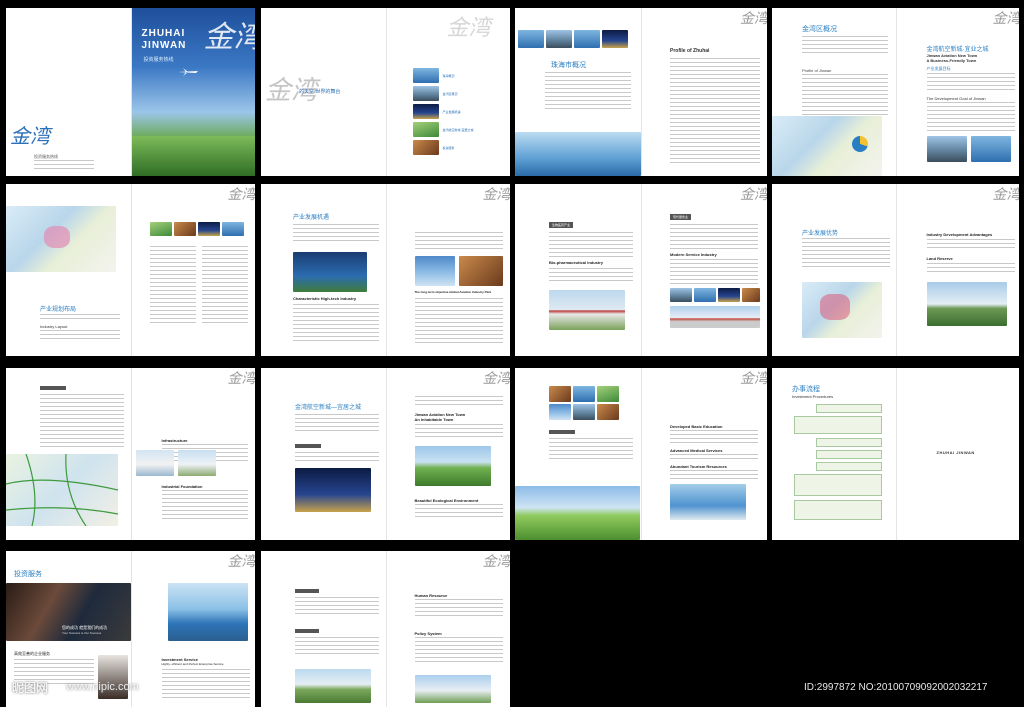 This screenshot has height=707, width=1024. Describe the element at coordinates (330, 272) in the screenshot. I see `opp-conference-photo` at that location.